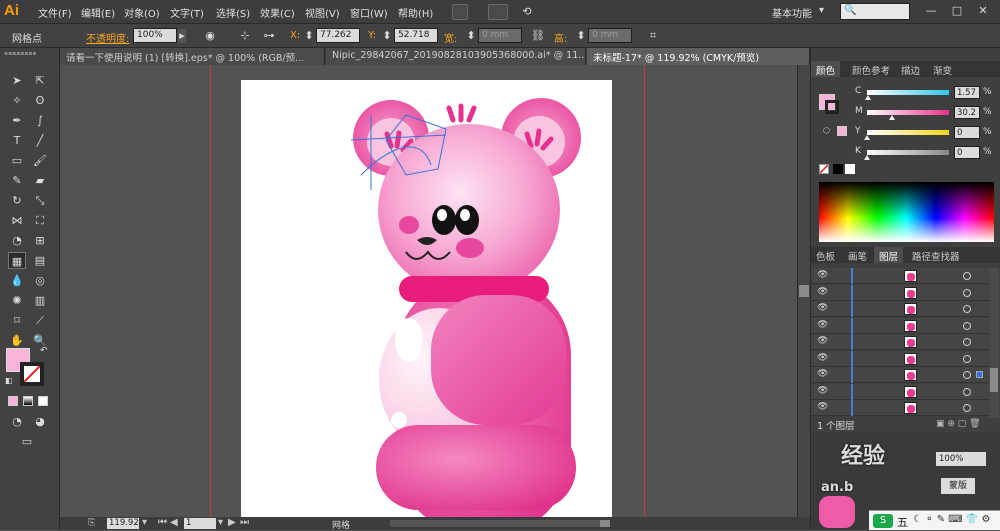 The width and height of the screenshot is (1000, 531). I want to click on gamut-swatch, so click(842, 131).